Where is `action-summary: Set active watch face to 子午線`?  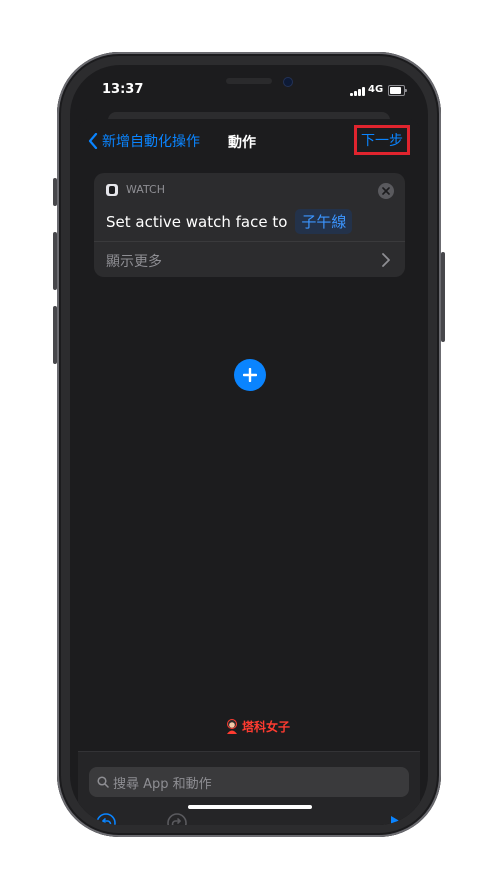 action-summary: Set active watch face to 子午線 is located at coordinates (229, 221).